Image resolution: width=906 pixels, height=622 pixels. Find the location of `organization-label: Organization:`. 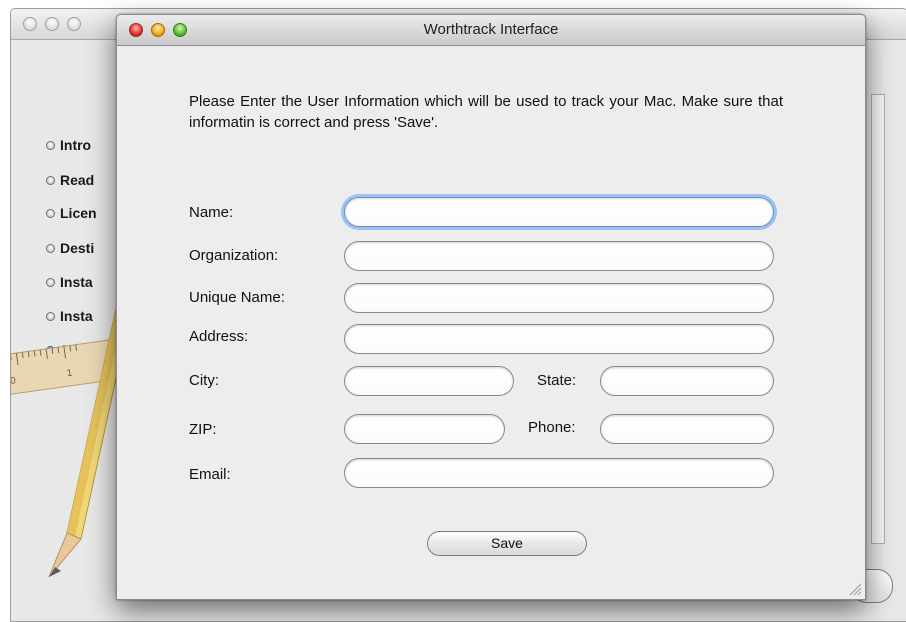

organization-label: Organization: is located at coordinates (234, 255).